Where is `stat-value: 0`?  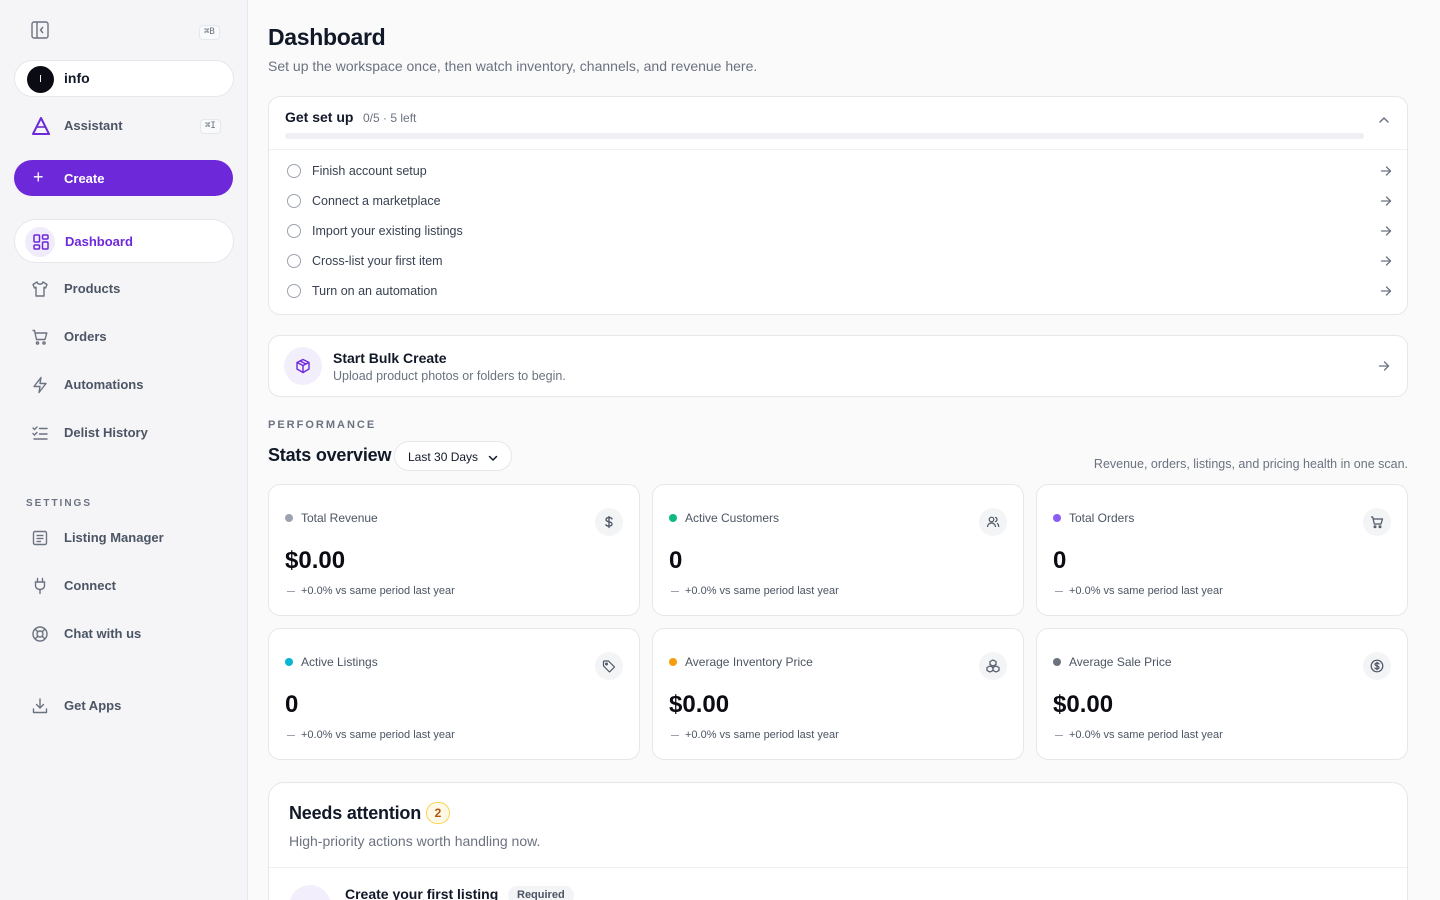
stat-value: 0 is located at coordinates (292, 704).